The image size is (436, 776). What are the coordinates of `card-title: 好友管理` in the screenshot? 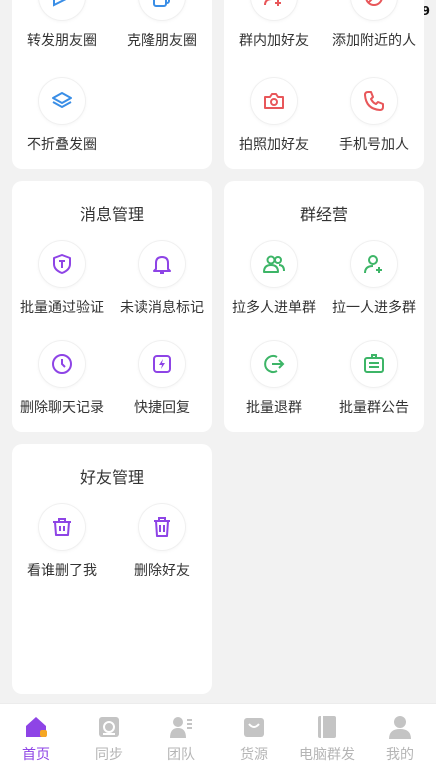 It's located at (111, 477).